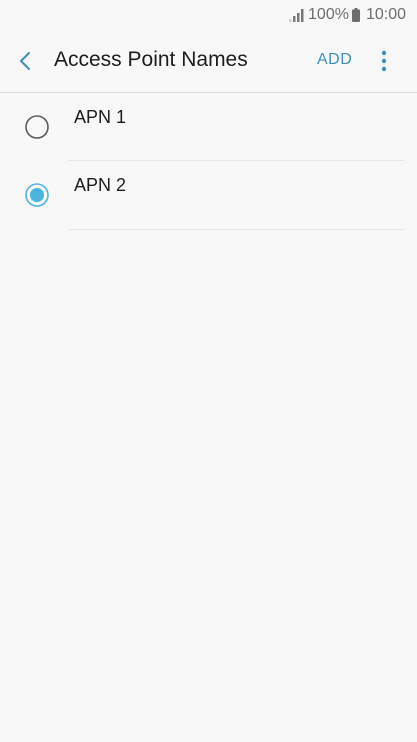 This screenshot has height=742, width=417. I want to click on chevron-left-icon, so click(25, 61).